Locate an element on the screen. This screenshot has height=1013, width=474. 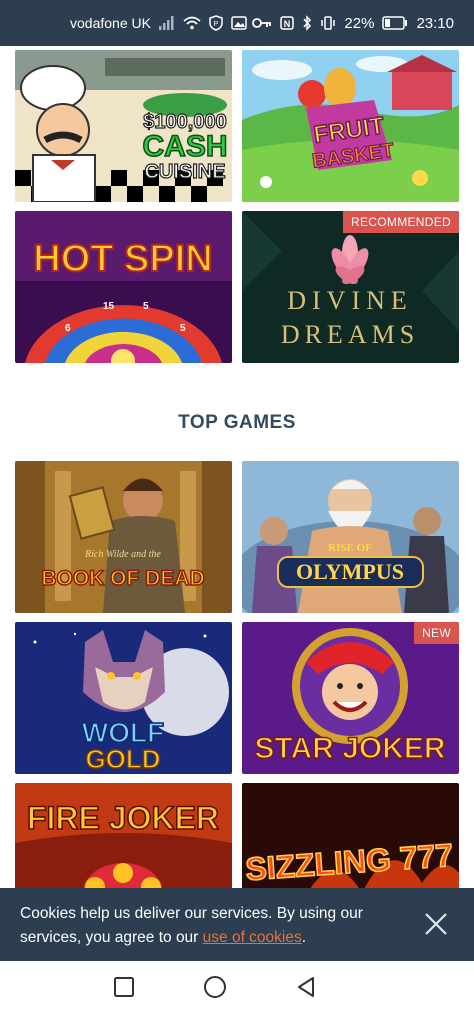
back-button is located at coordinates (306, 987).